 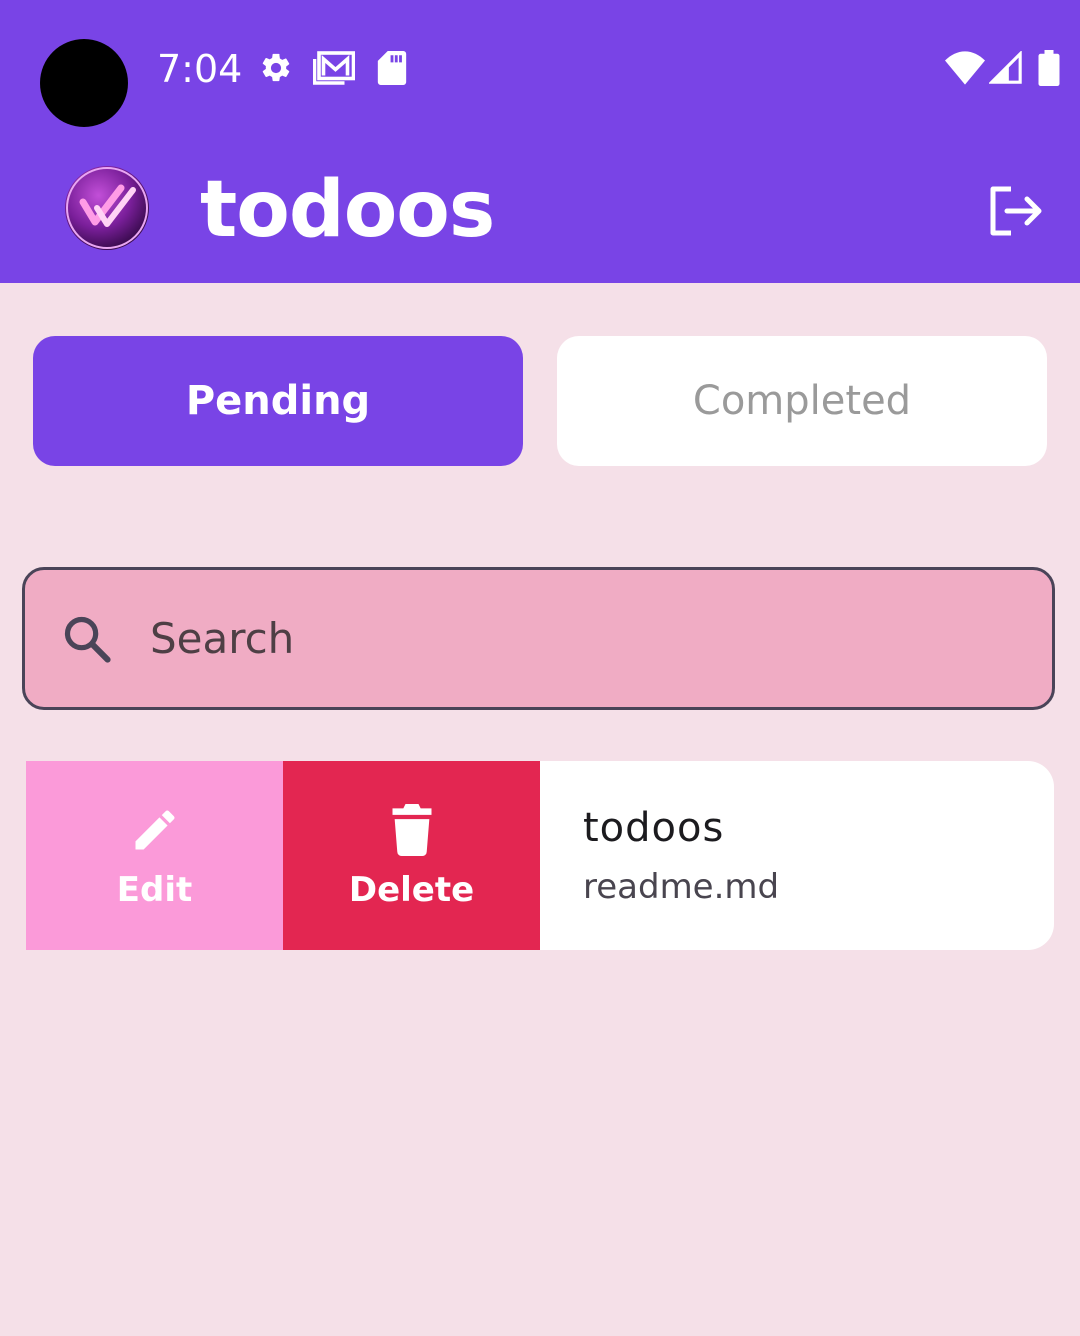 I want to click on wifi-icon, so click(x=965, y=68).